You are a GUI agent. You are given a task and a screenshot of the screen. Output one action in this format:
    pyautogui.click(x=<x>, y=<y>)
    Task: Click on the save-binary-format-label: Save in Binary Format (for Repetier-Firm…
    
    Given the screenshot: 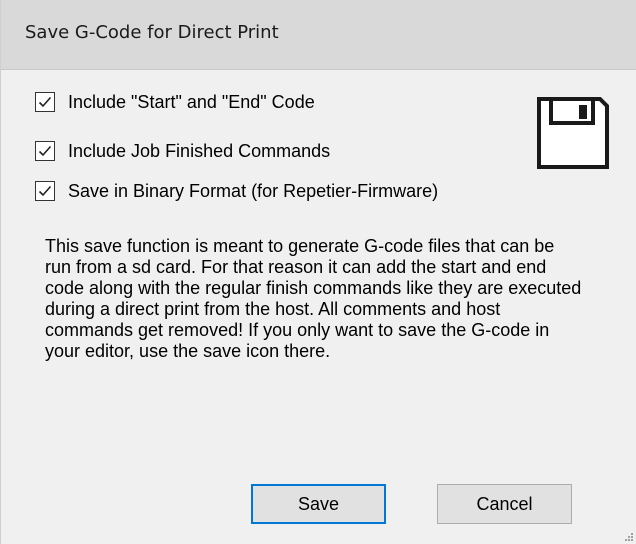 What is the action you would take?
    pyautogui.click(x=253, y=190)
    